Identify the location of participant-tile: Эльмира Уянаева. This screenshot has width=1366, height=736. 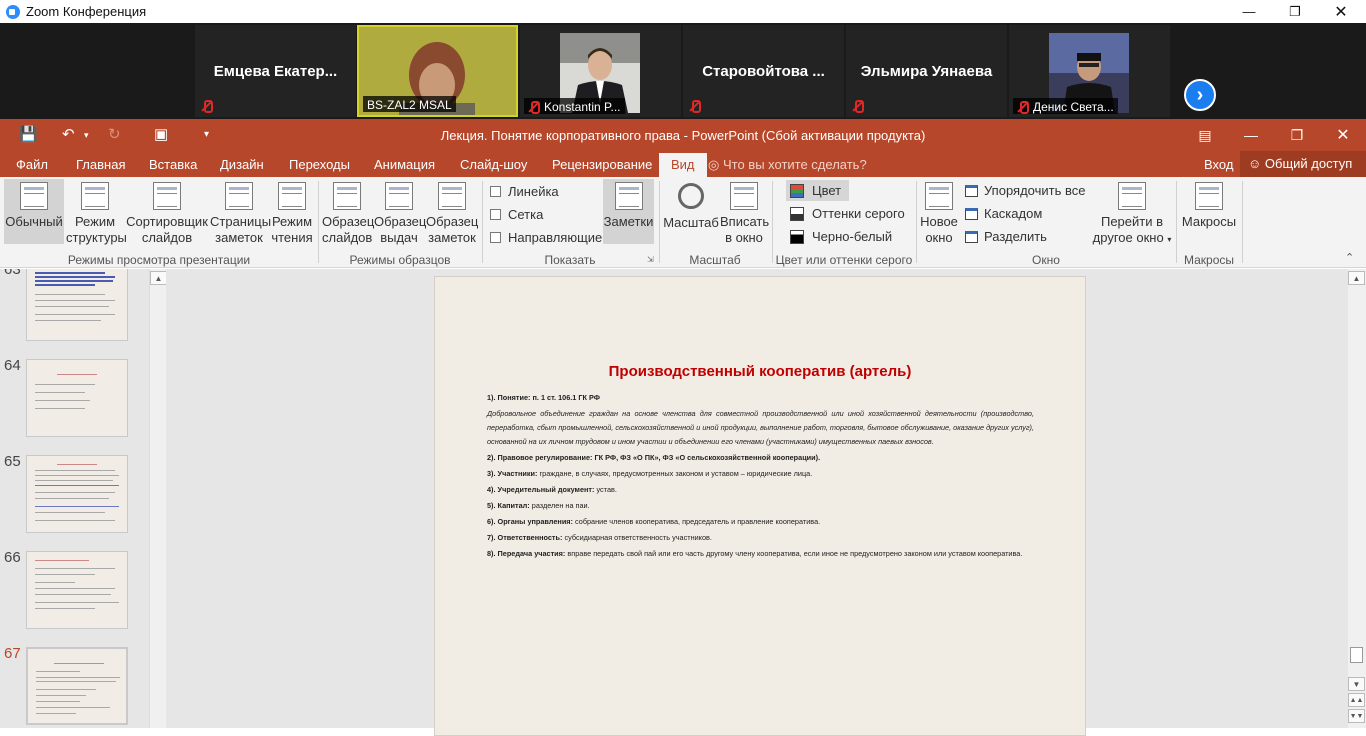
(926, 71).